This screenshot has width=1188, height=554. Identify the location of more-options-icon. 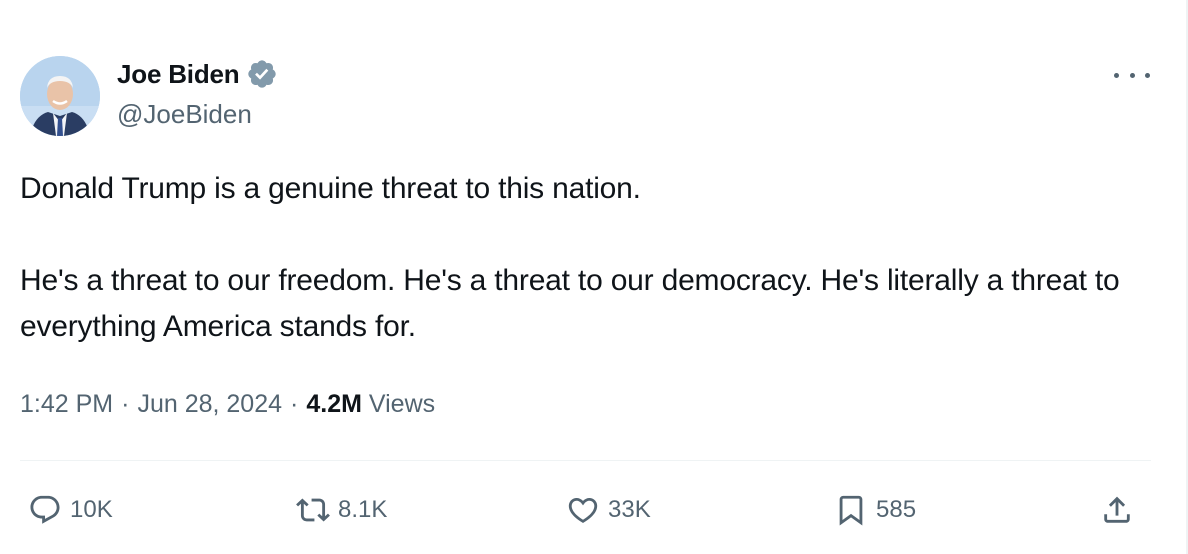
(1132, 75).